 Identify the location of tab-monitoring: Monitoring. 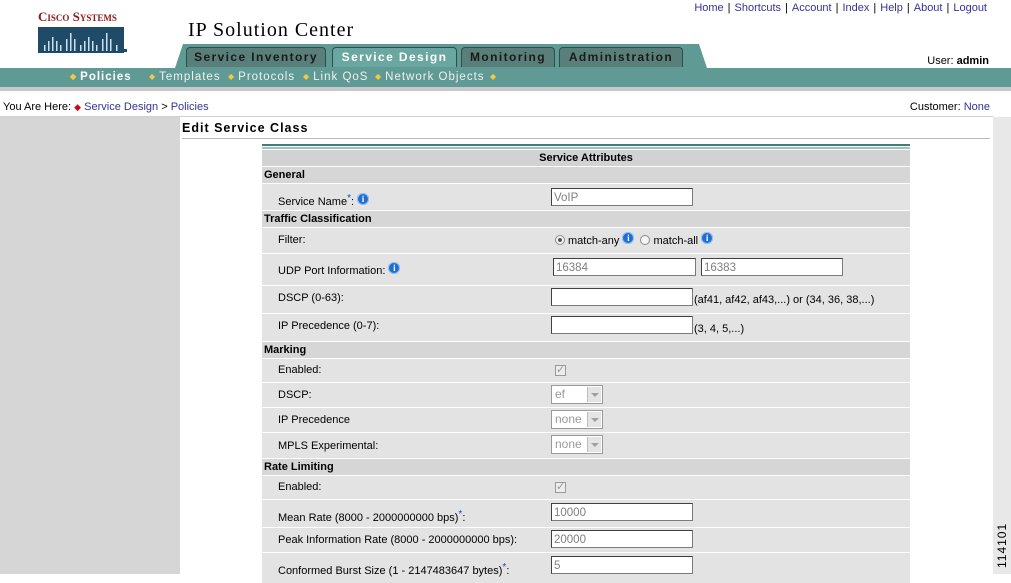
(508, 57).